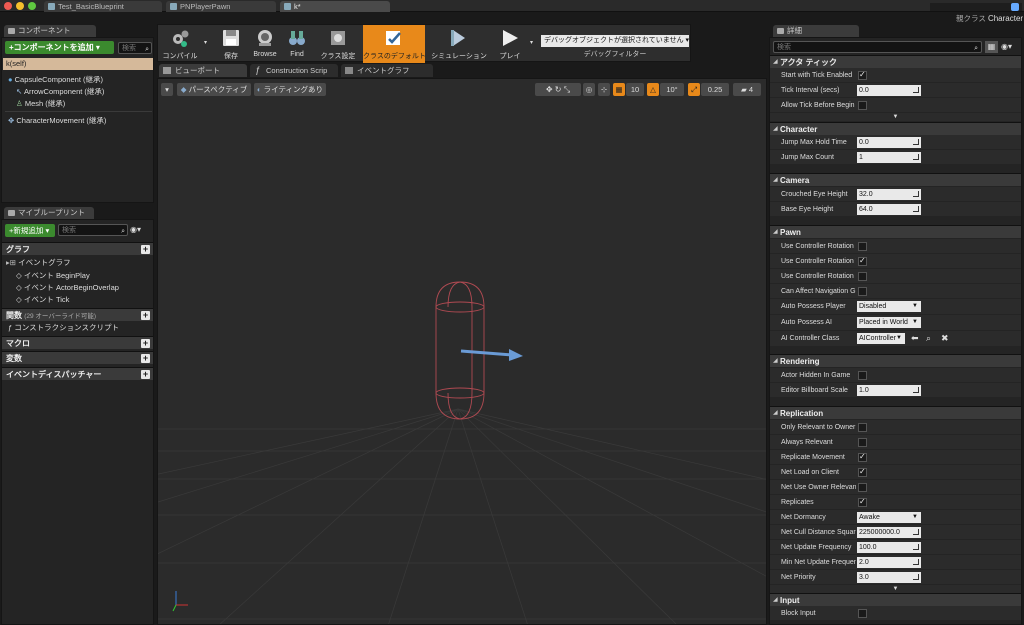 The width and height of the screenshot is (1024, 625). Describe the element at coordinates (895, 61) in the screenshot. I see `section-actor-tick: ◢ アクタ ティック` at that location.